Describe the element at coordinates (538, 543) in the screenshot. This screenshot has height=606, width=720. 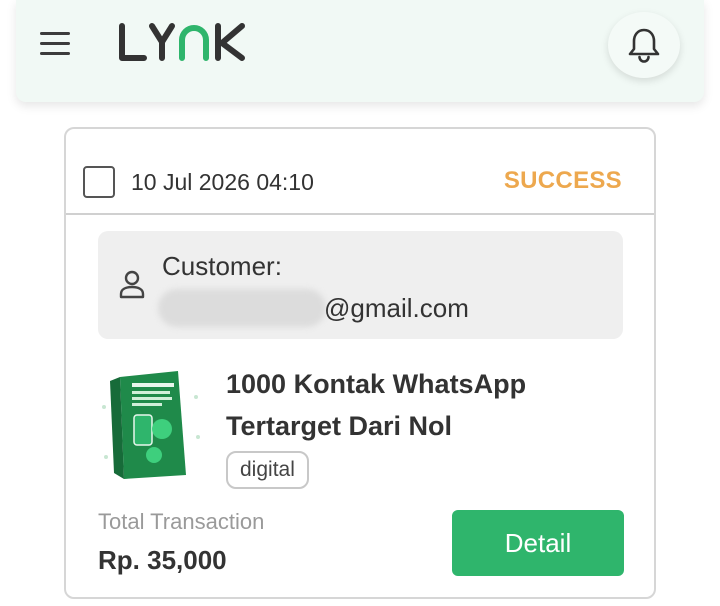
I see `detail-button: Detail` at that location.